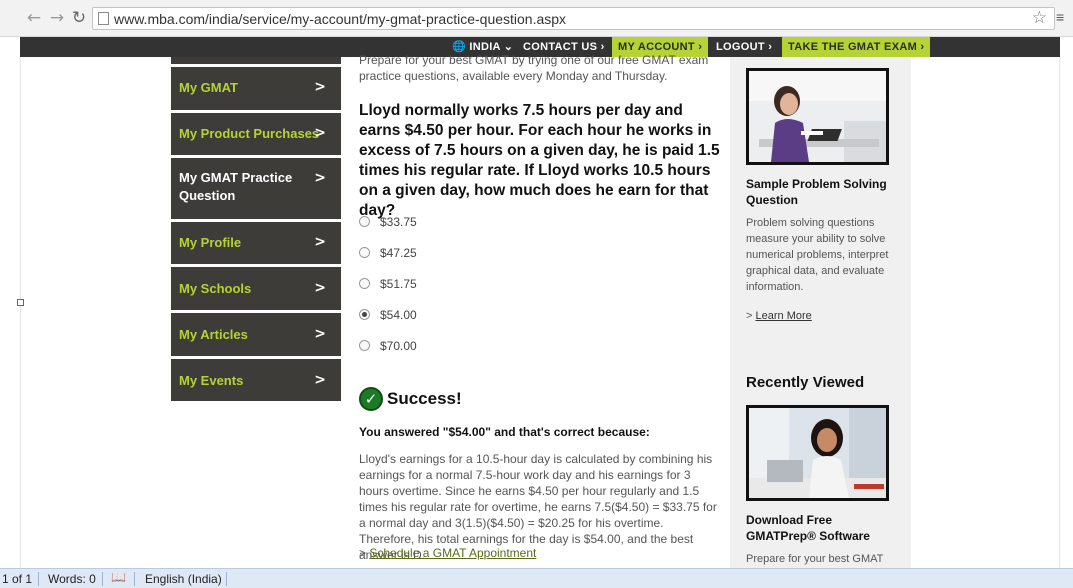 The image size is (1073, 588). I want to click on success-heading: Success!, so click(424, 398).